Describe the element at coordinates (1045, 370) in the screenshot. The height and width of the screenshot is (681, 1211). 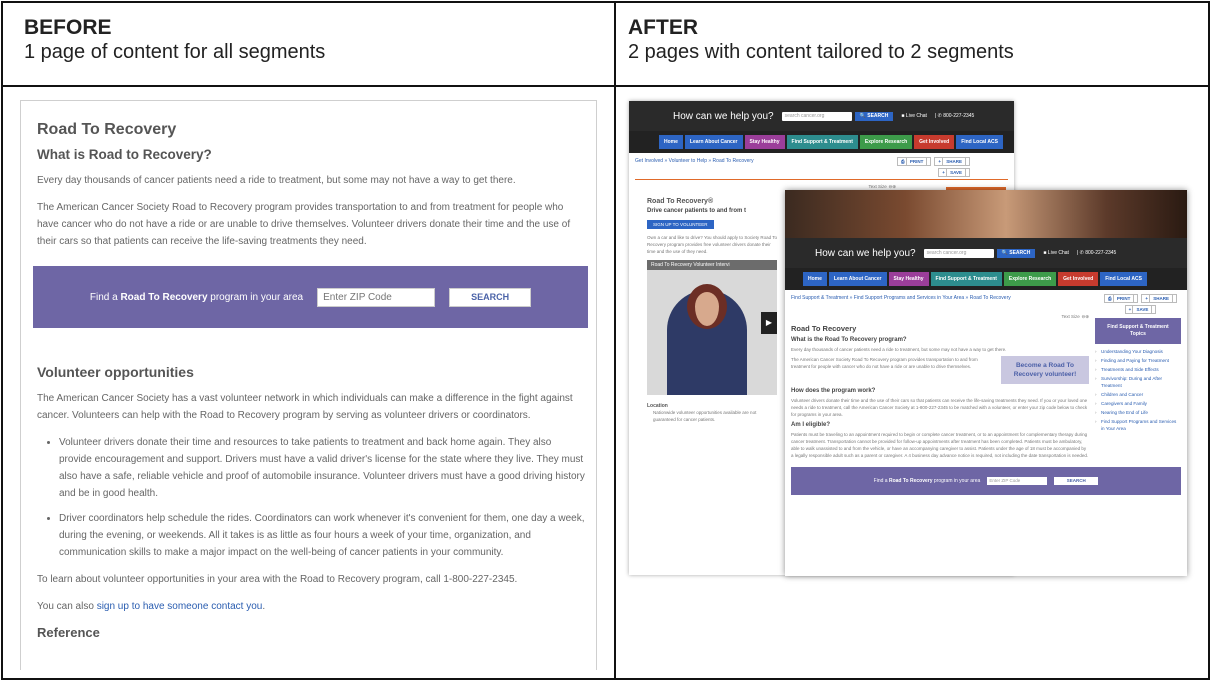
I see `become-volunteer-button: Become a Road To Recovery volunteer!` at that location.